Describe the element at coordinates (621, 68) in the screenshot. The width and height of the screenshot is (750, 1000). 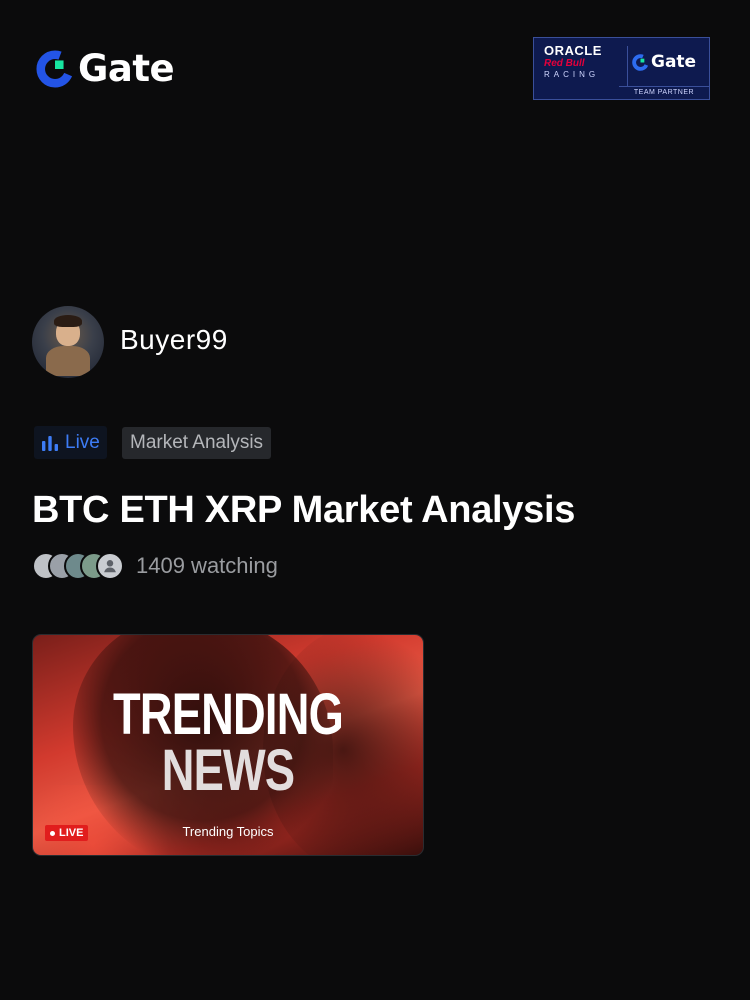
I see `partner-banner: ORACLE Red Bull RACING Gate TEAM PARTNER` at that location.